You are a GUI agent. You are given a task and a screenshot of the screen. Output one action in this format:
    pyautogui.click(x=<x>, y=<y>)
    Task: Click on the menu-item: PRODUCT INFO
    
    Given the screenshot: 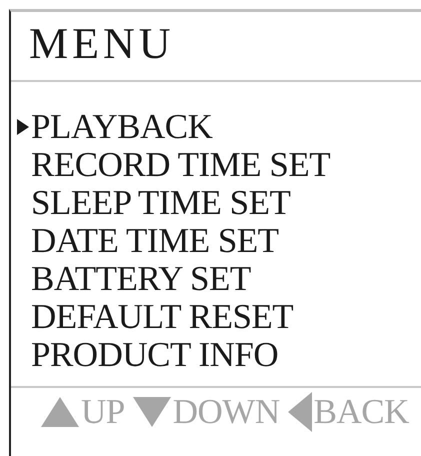 What is the action you would take?
    pyautogui.click(x=154, y=355)
    